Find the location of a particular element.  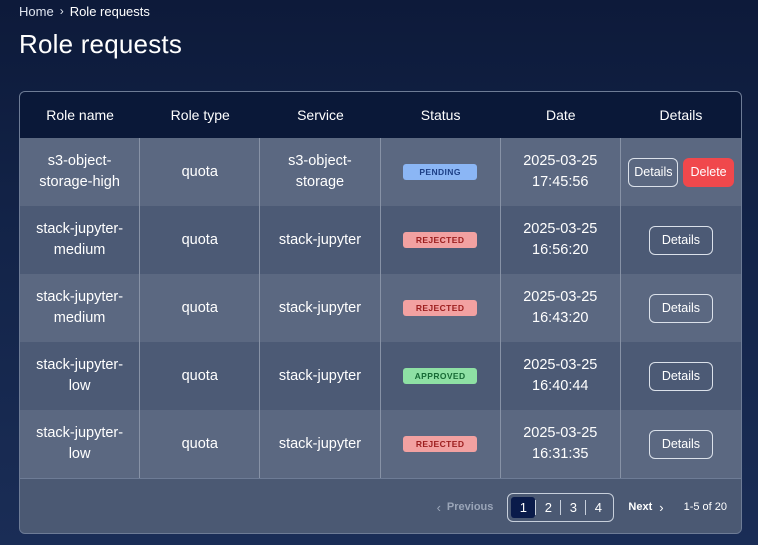

date-cell: 2025-03-25 16:40:44 is located at coordinates (561, 376).